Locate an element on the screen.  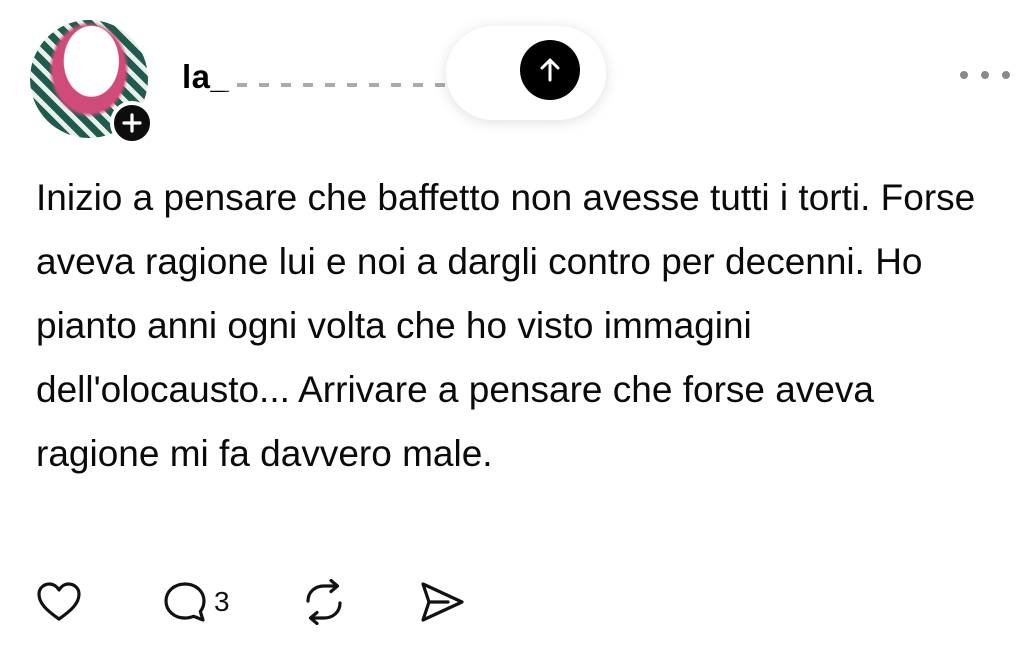
like-button is located at coordinates (59, 602).